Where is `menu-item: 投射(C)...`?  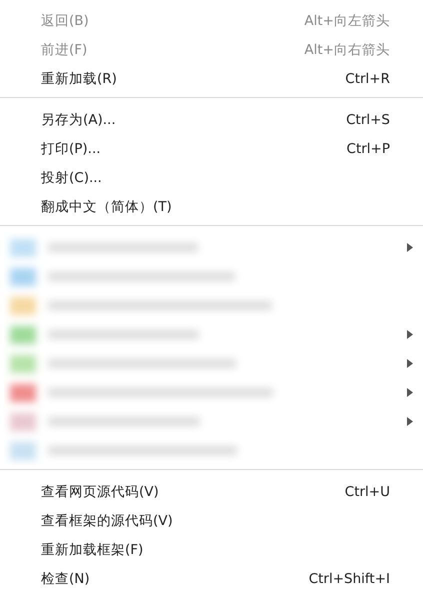 menu-item: 投射(C)... is located at coordinates (211, 177).